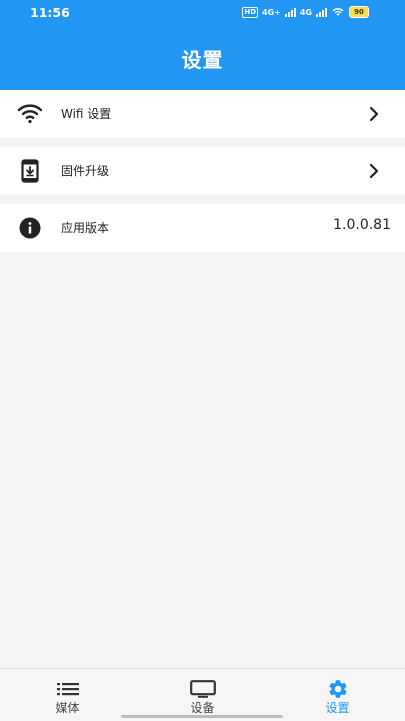 This screenshot has width=405, height=721. I want to click on tab-settings: 设置, so click(337, 695).